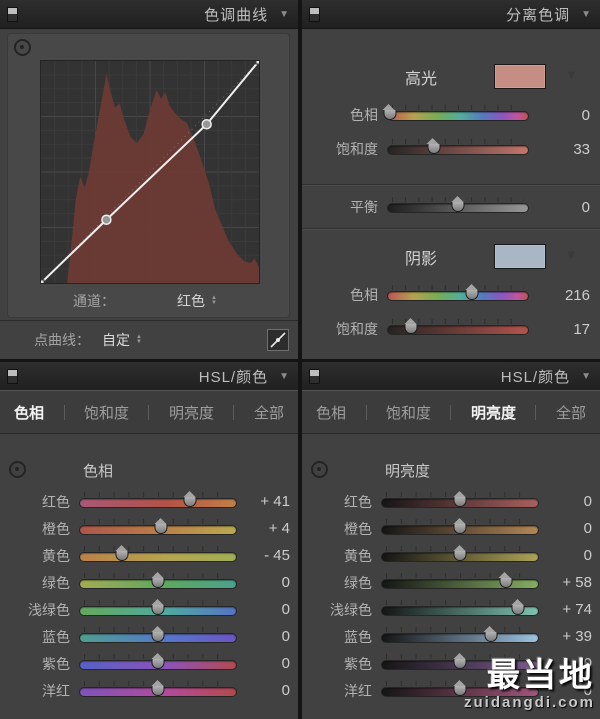  Describe the element at coordinates (574, 609) in the screenshot. I see `slider-value: + 74` at that location.